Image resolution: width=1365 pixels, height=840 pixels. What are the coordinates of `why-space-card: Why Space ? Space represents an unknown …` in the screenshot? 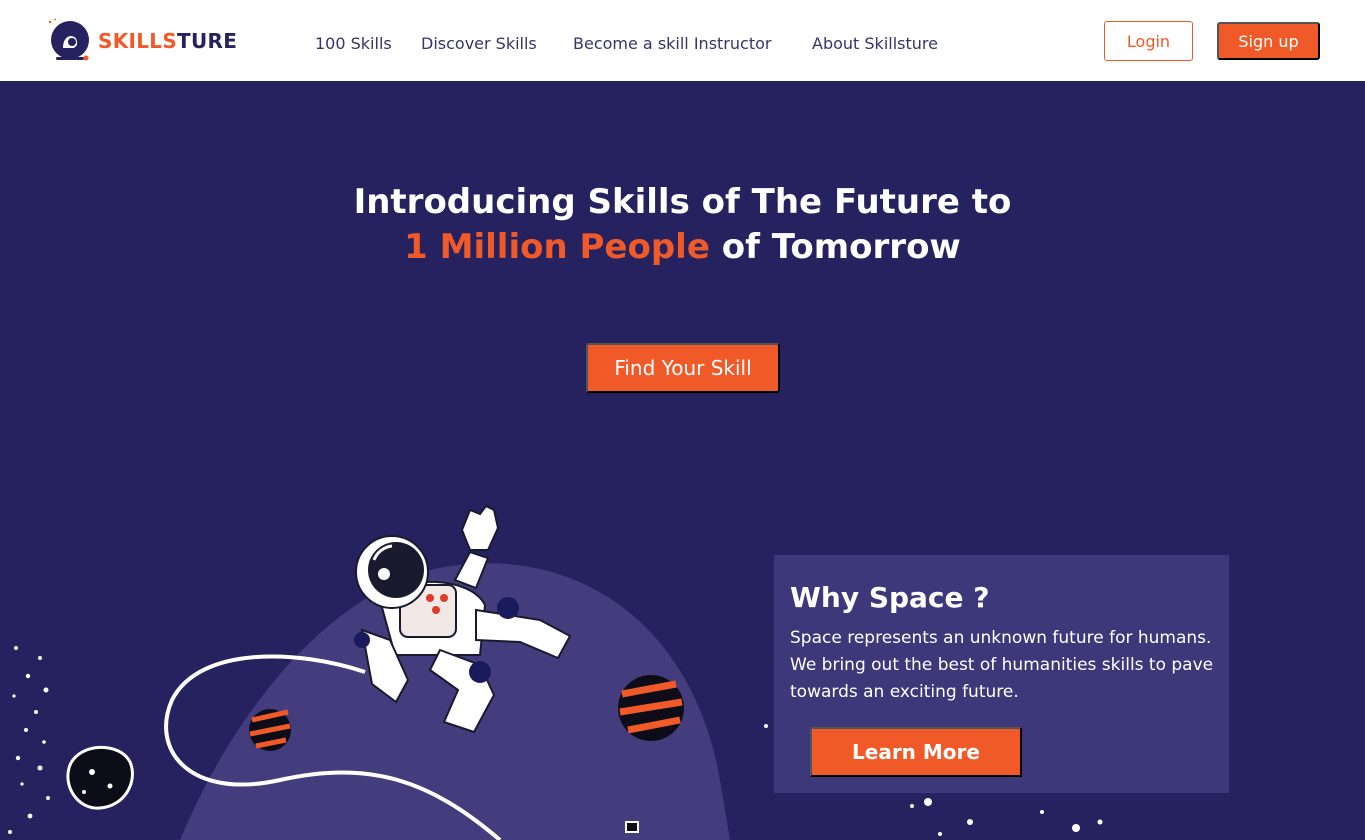 It's located at (1001, 674).